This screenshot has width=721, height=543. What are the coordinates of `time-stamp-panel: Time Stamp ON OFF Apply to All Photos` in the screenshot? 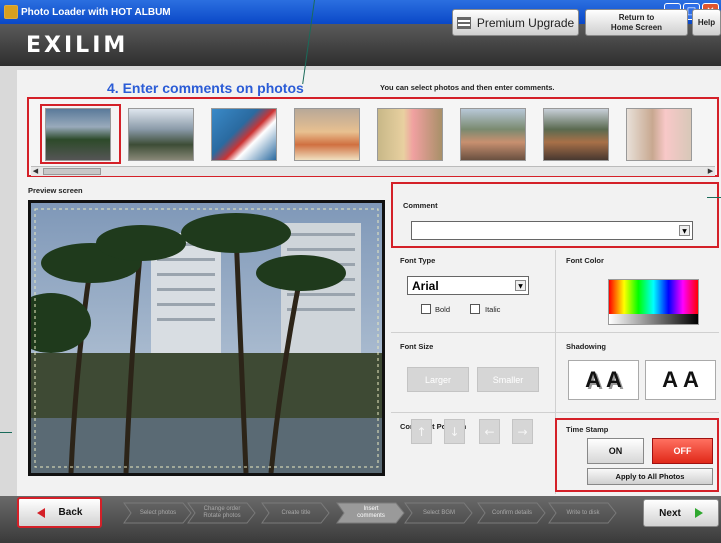 It's located at (637, 455).